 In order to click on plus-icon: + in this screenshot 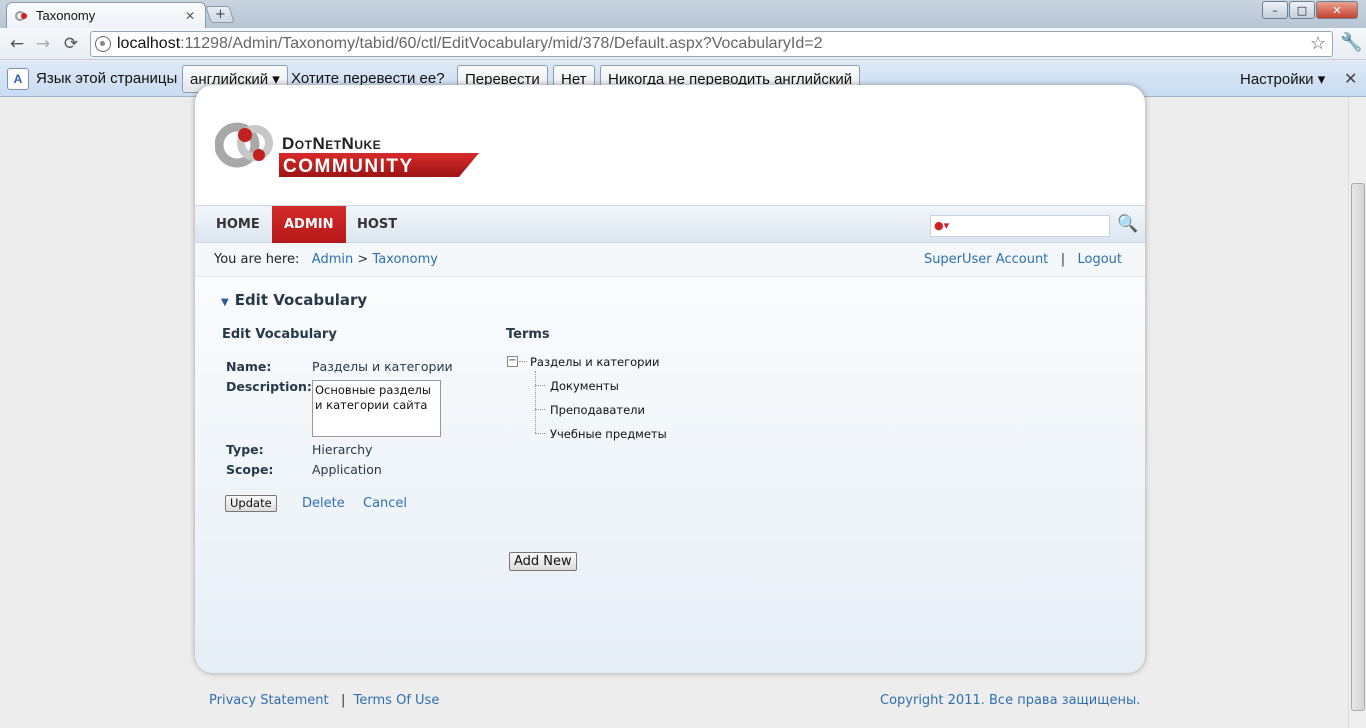, I will do `click(220, 14)`.